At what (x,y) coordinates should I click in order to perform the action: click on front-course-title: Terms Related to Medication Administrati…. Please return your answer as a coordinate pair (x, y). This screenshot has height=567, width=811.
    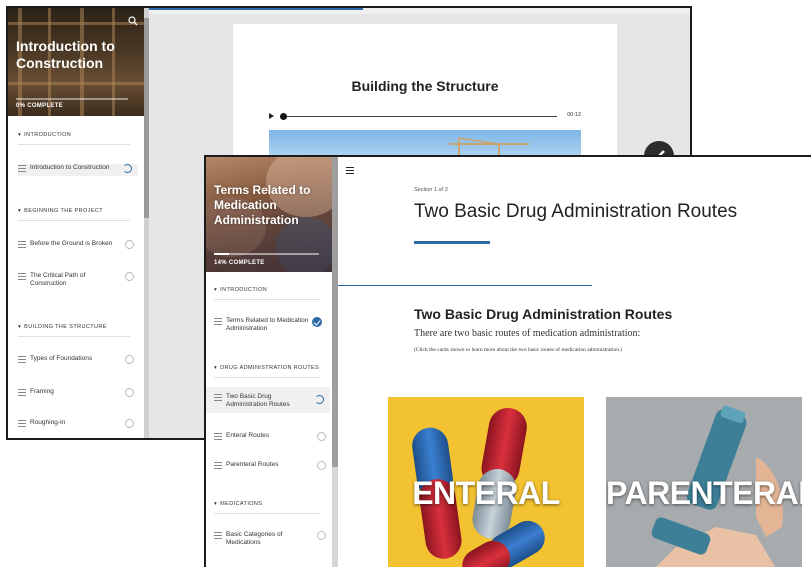
    Looking at the image, I should click on (262, 205).